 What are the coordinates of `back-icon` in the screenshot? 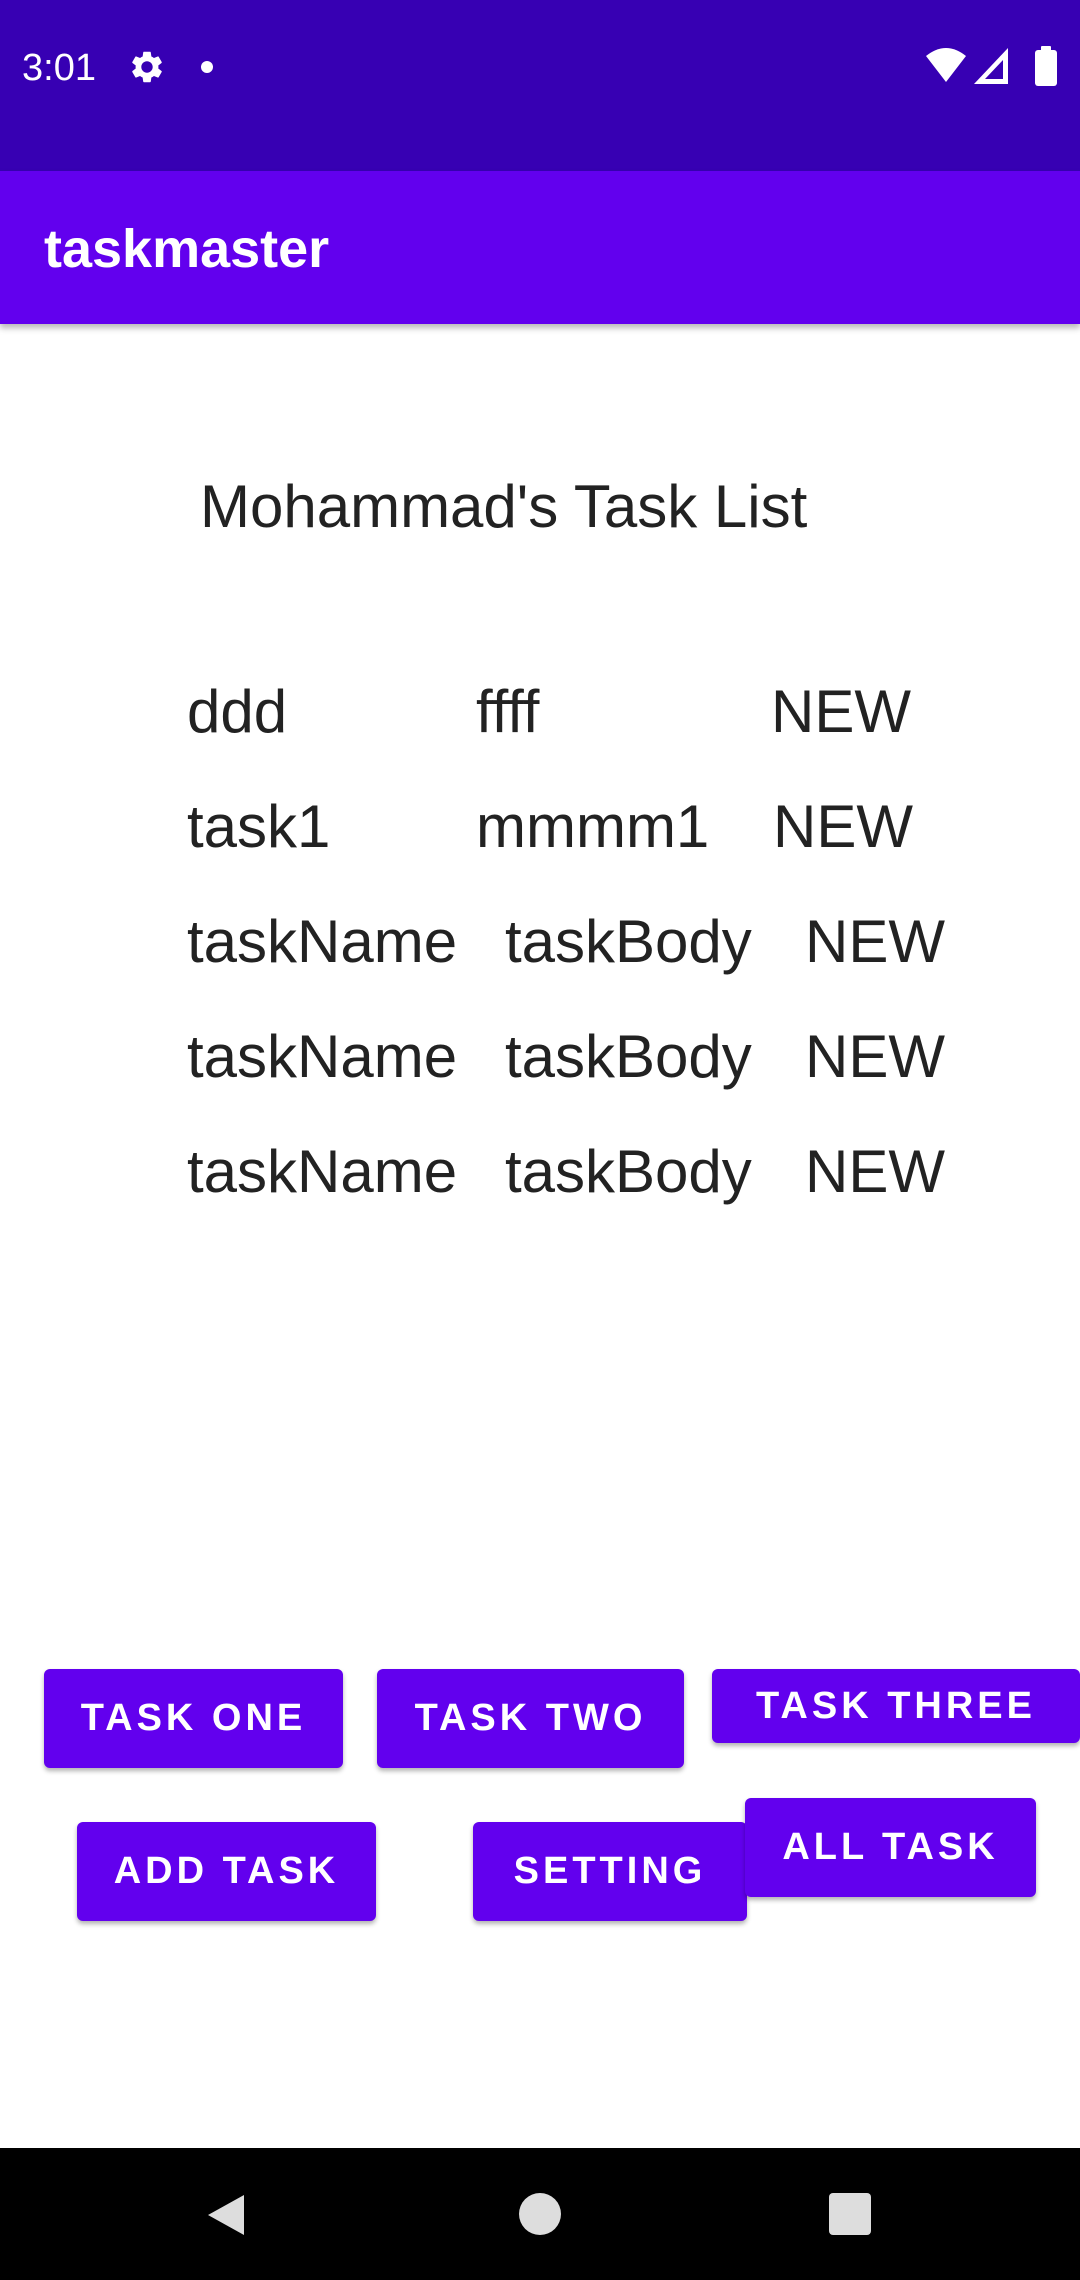 It's located at (226, 2215).